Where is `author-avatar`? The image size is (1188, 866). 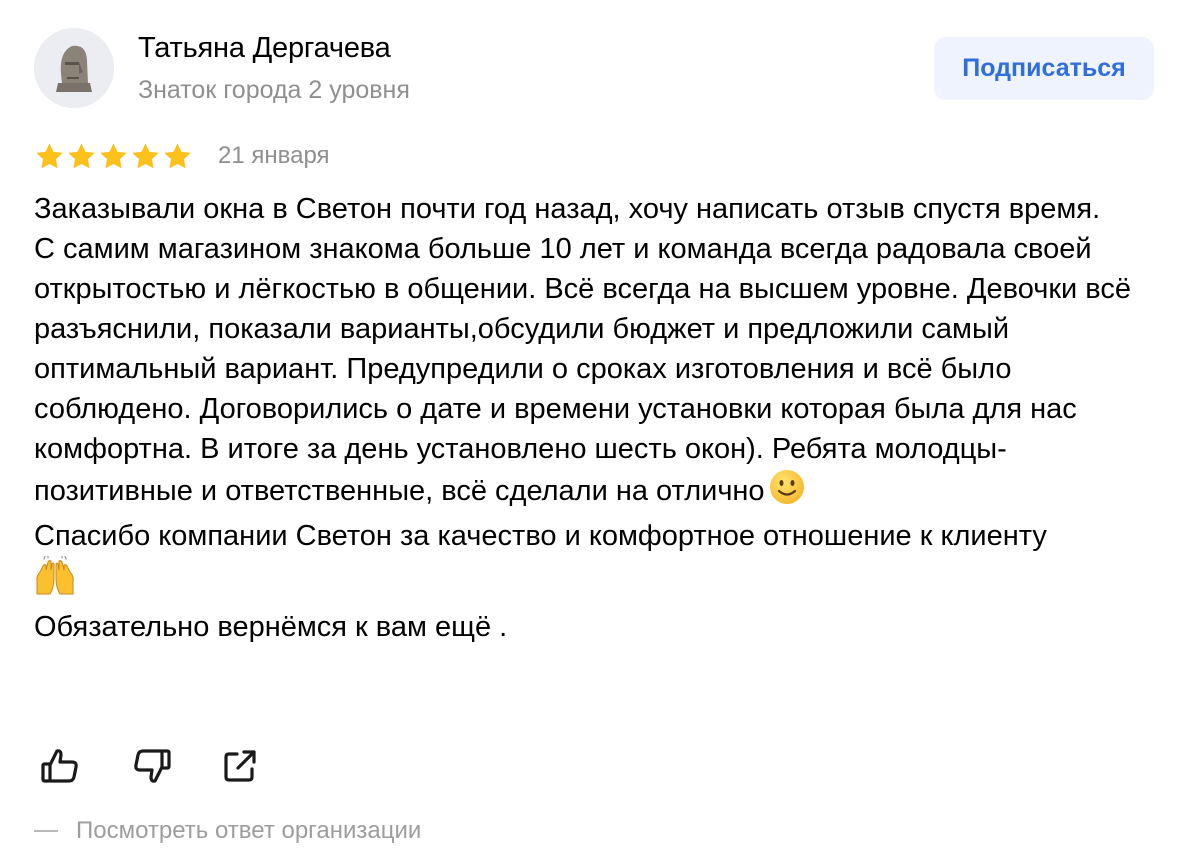
author-avatar is located at coordinates (74, 68).